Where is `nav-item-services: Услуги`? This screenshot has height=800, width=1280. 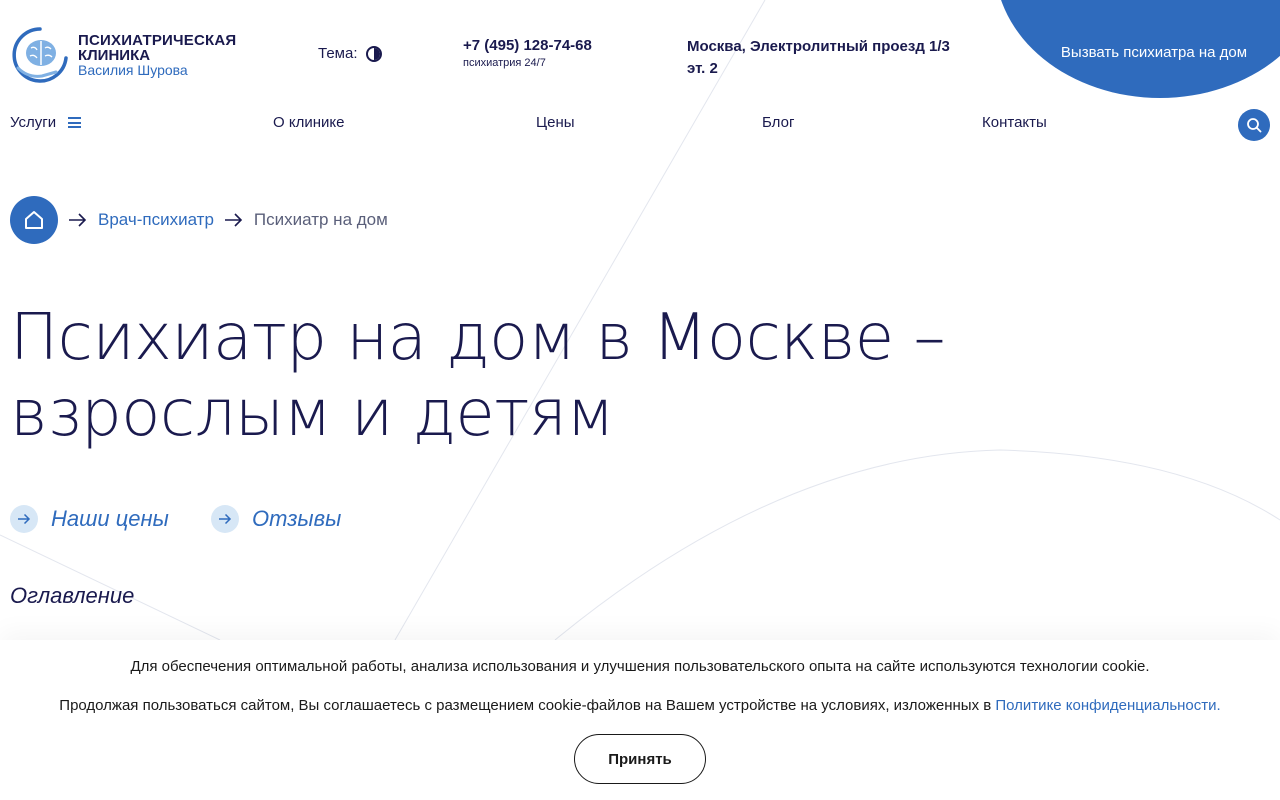
nav-item-services: Услуги is located at coordinates (46, 122).